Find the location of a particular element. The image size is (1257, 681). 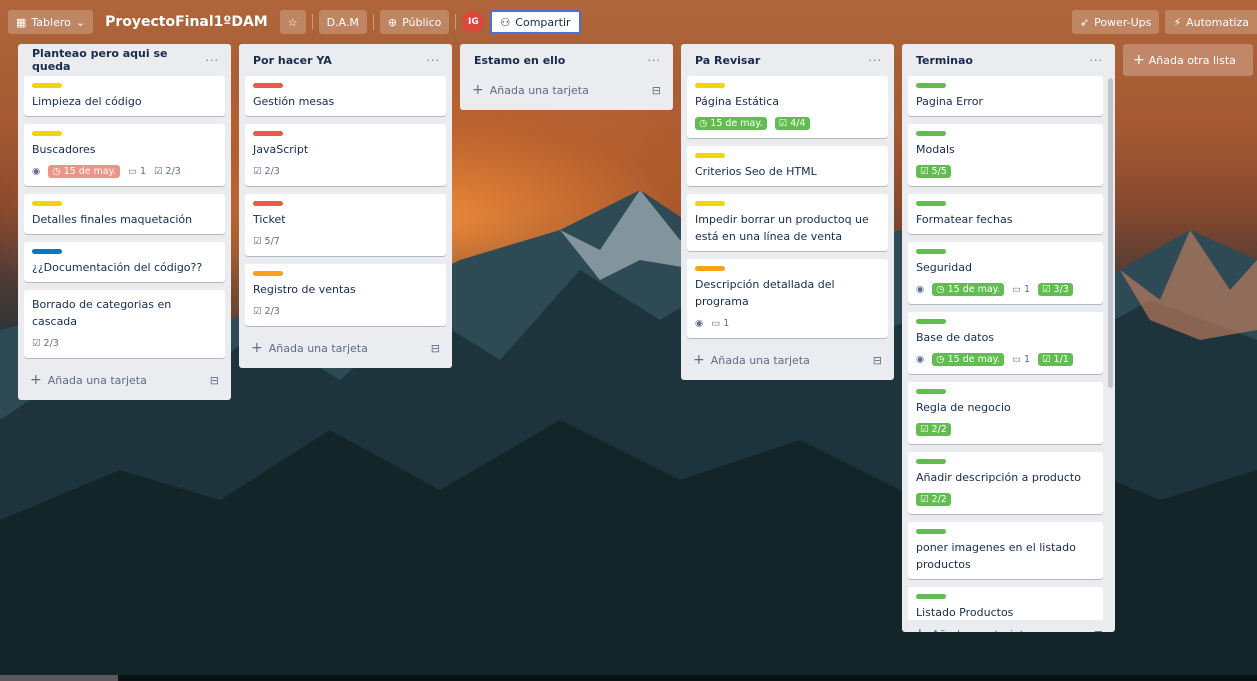

list-title: Pa Revisar is located at coordinates (727, 60).